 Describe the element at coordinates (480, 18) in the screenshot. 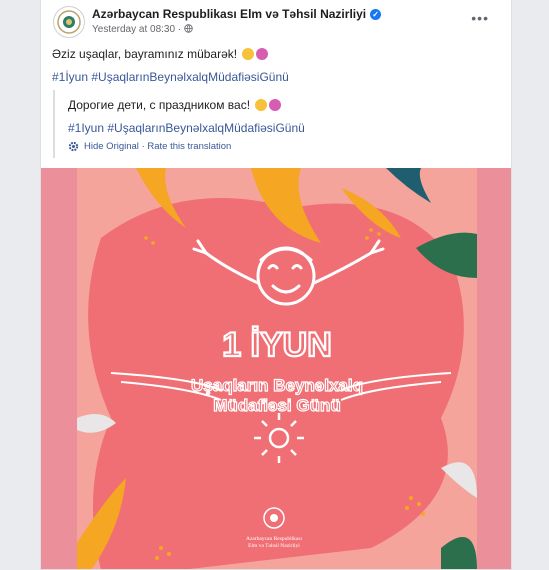

I see `more-options-icon: •••` at that location.